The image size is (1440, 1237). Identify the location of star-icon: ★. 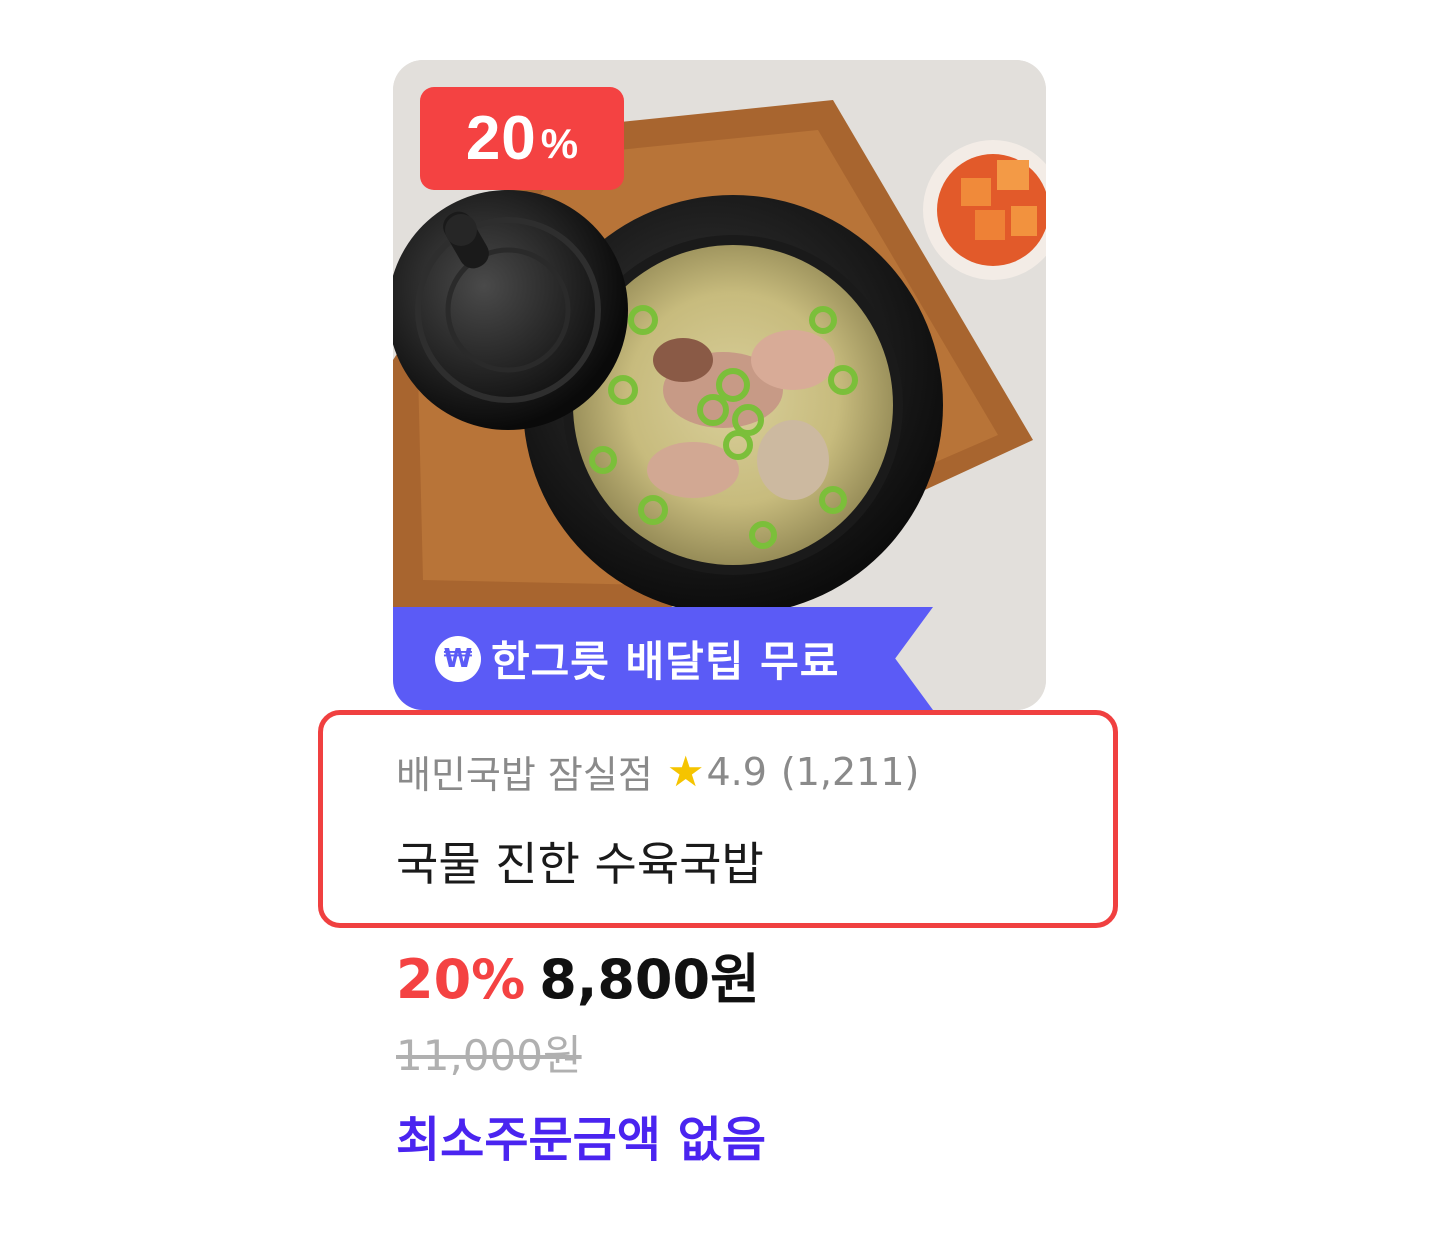
(685, 771).